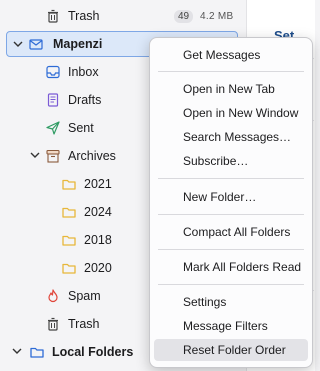 This screenshot has width=320, height=371. I want to click on menu-item-mark-all-read: Mark All Folders Read, so click(231, 267).